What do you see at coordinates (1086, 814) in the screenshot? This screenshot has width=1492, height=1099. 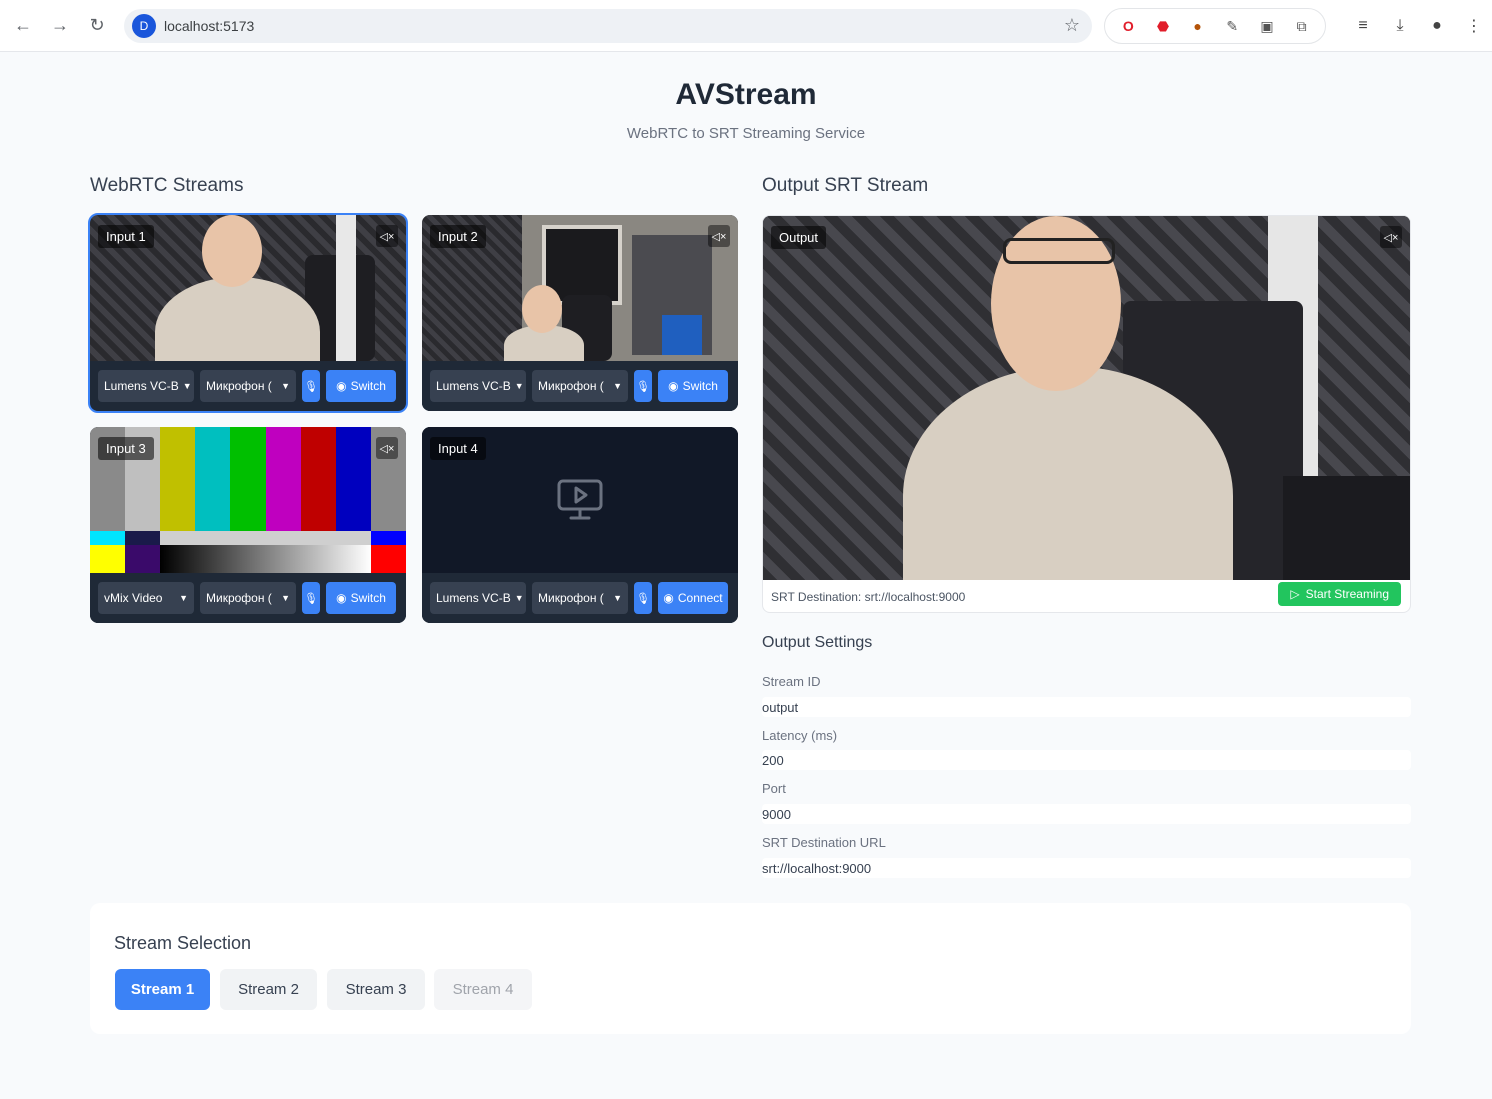 I see `port-input: 9000` at bounding box center [1086, 814].